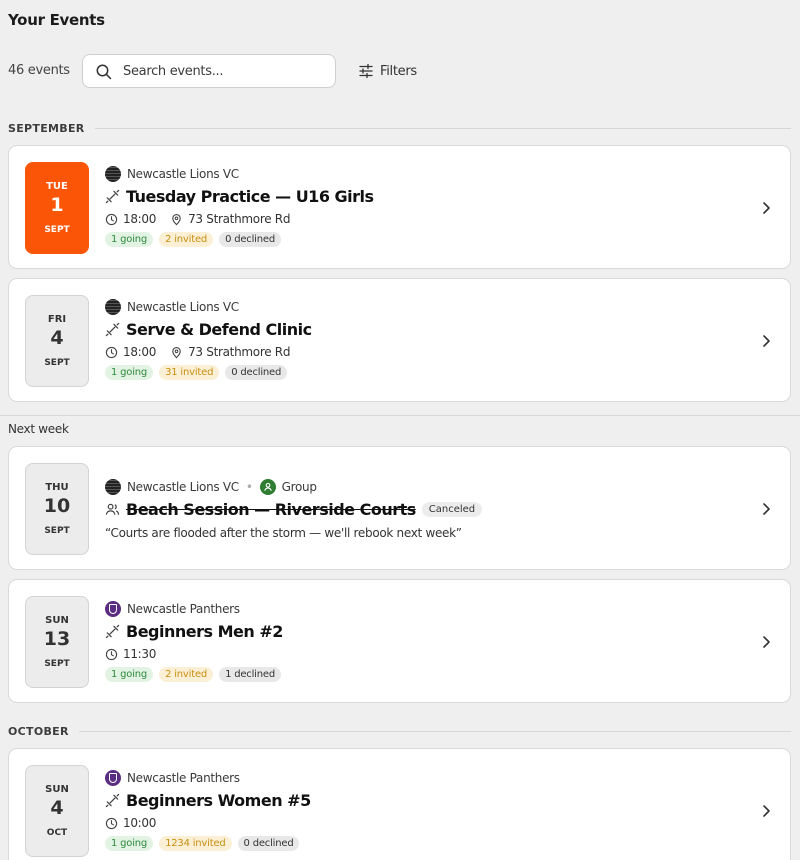  Describe the element at coordinates (39, 70) in the screenshot. I see `event-count: 46 events` at that location.